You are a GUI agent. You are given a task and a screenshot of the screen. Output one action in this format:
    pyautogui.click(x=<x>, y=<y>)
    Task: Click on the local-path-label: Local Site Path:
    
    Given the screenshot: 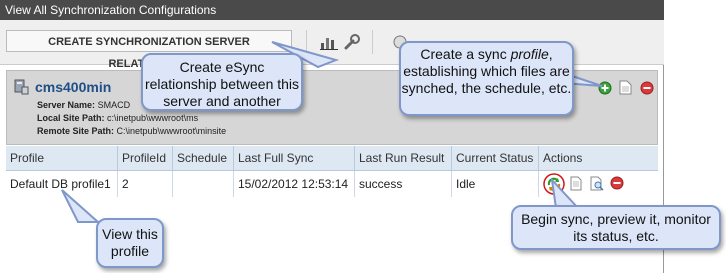 What is the action you would take?
    pyautogui.click(x=71, y=118)
    